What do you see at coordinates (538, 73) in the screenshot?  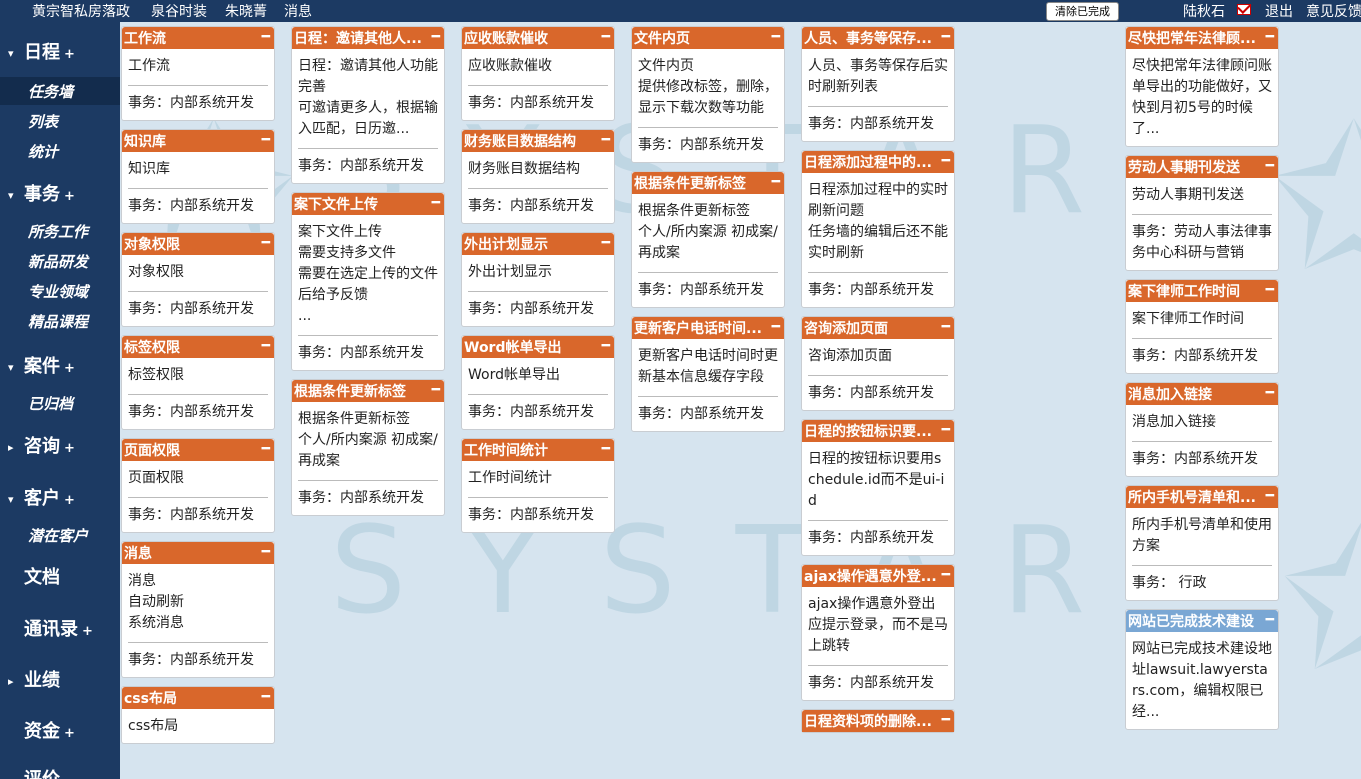 I see `task-card: 应收账款催收 ━ 应收账款催收 事务：内部系统开发` at bounding box center [538, 73].